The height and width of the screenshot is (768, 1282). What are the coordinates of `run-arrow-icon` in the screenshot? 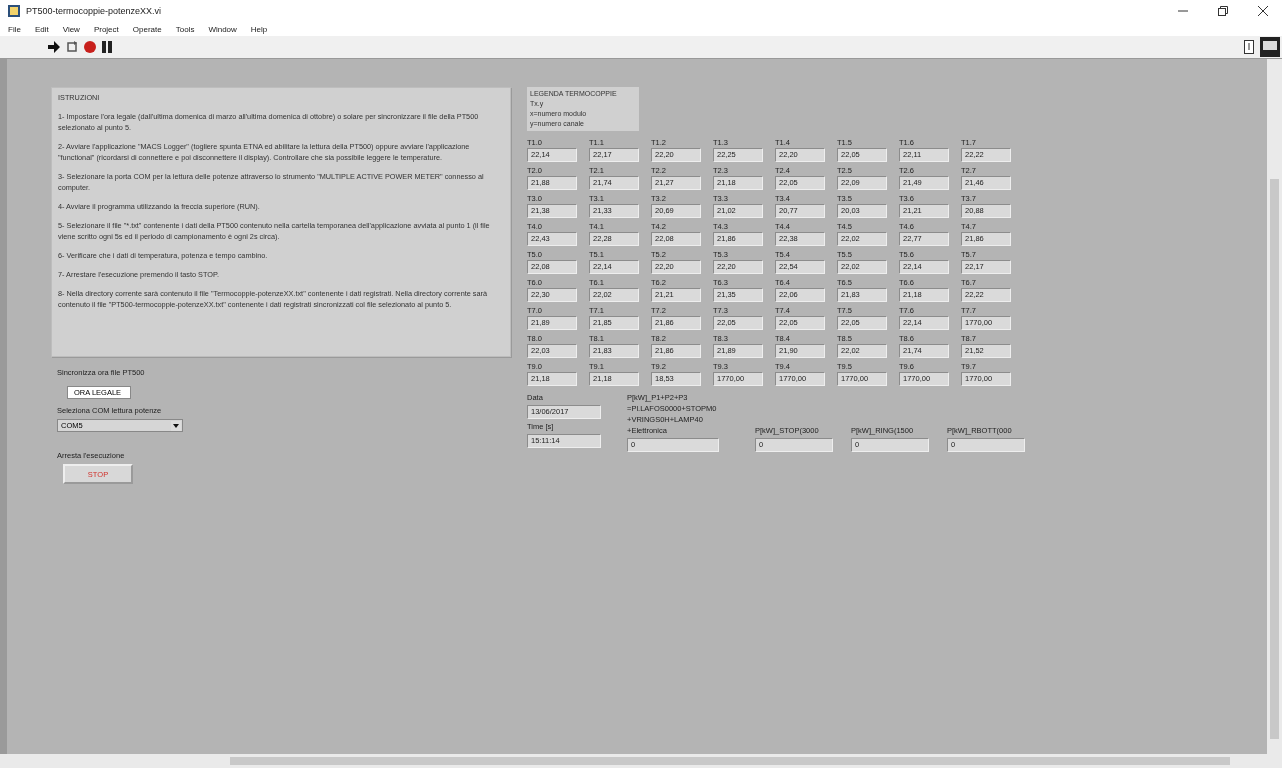 It's located at (54, 47).